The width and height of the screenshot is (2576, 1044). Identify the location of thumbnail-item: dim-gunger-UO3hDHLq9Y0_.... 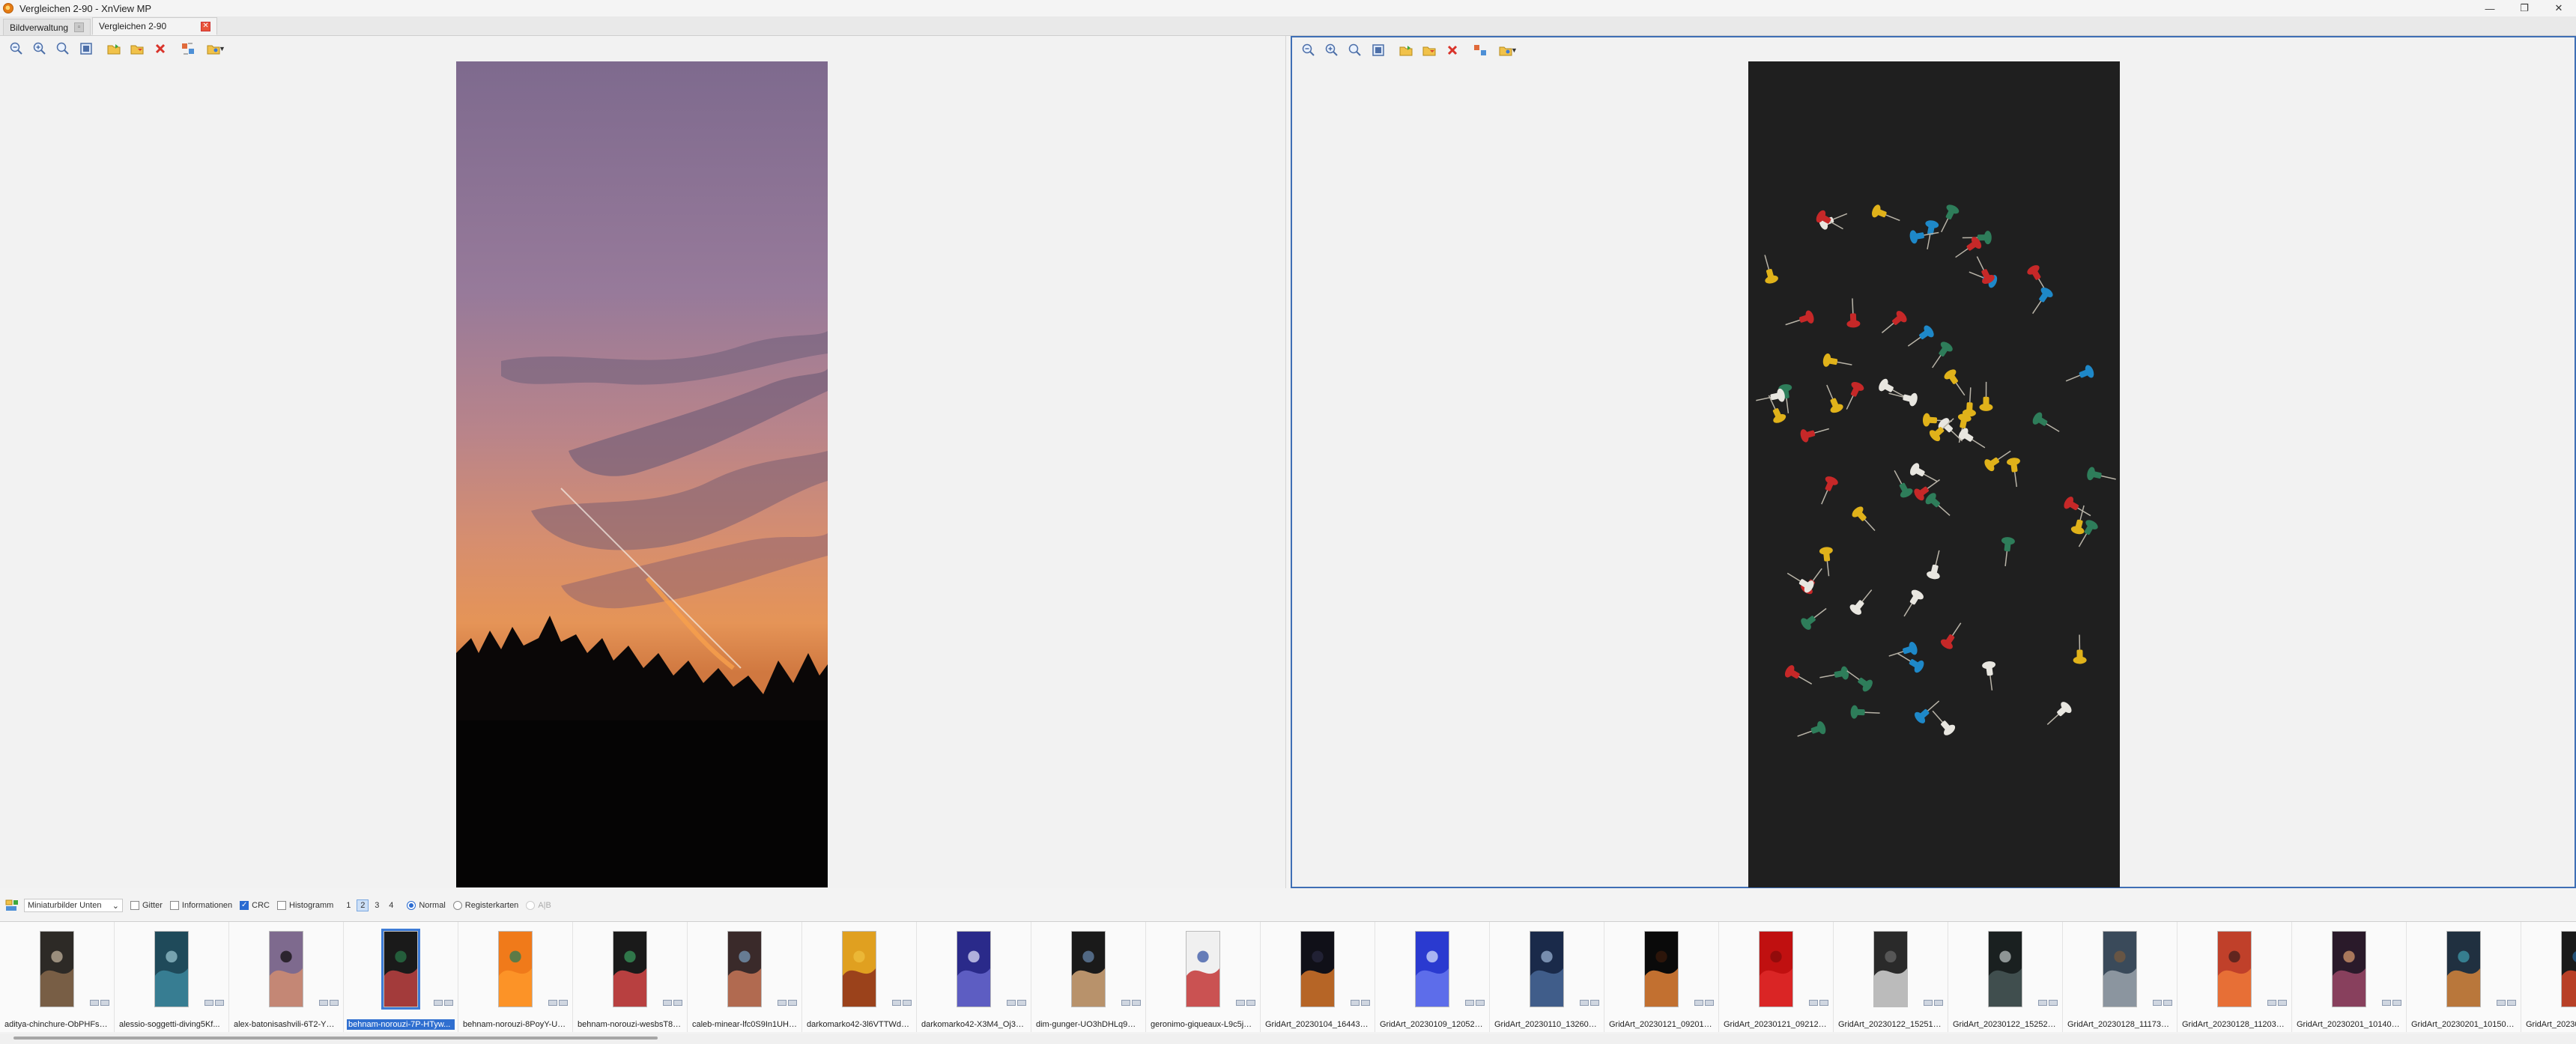
(1088, 977).